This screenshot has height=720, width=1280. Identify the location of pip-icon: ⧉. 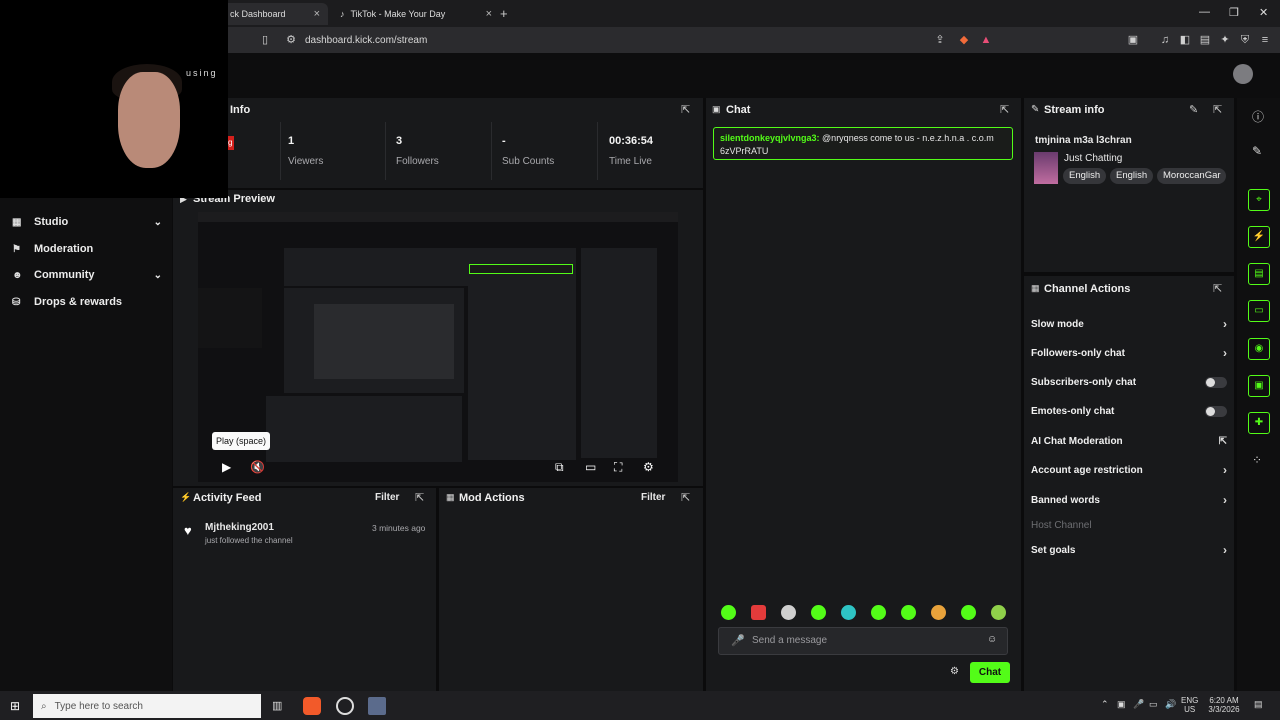
(559, 467).